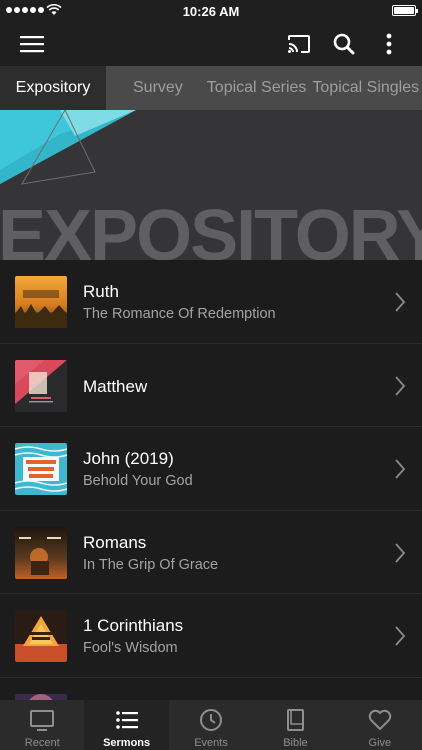  I want to click on nav-events: Events, so click(211, 725).